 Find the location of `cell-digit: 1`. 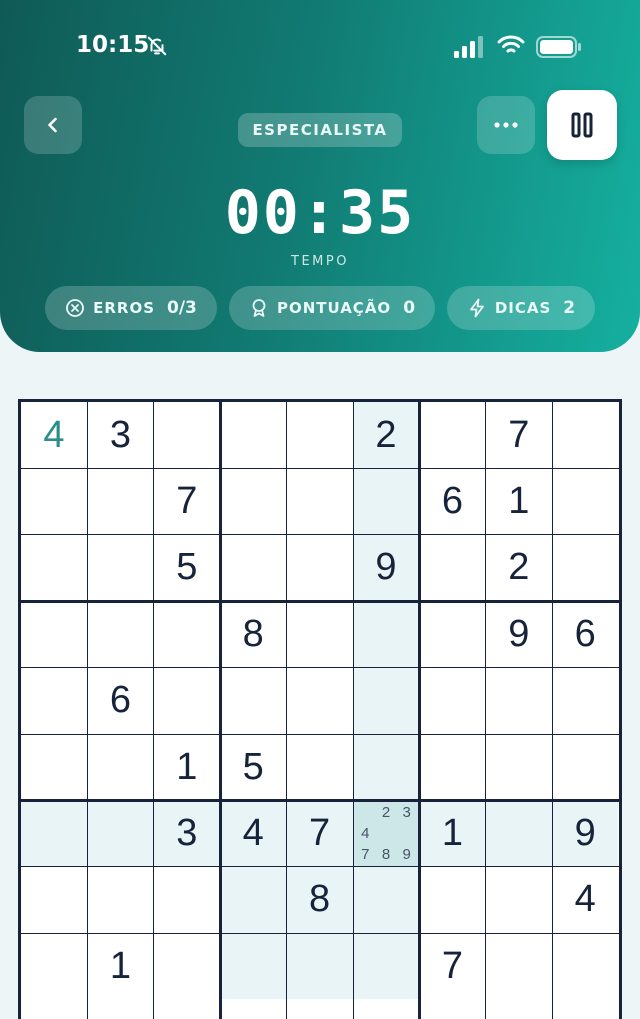

cell-digit: 1 is located at coordinates (187, 766).